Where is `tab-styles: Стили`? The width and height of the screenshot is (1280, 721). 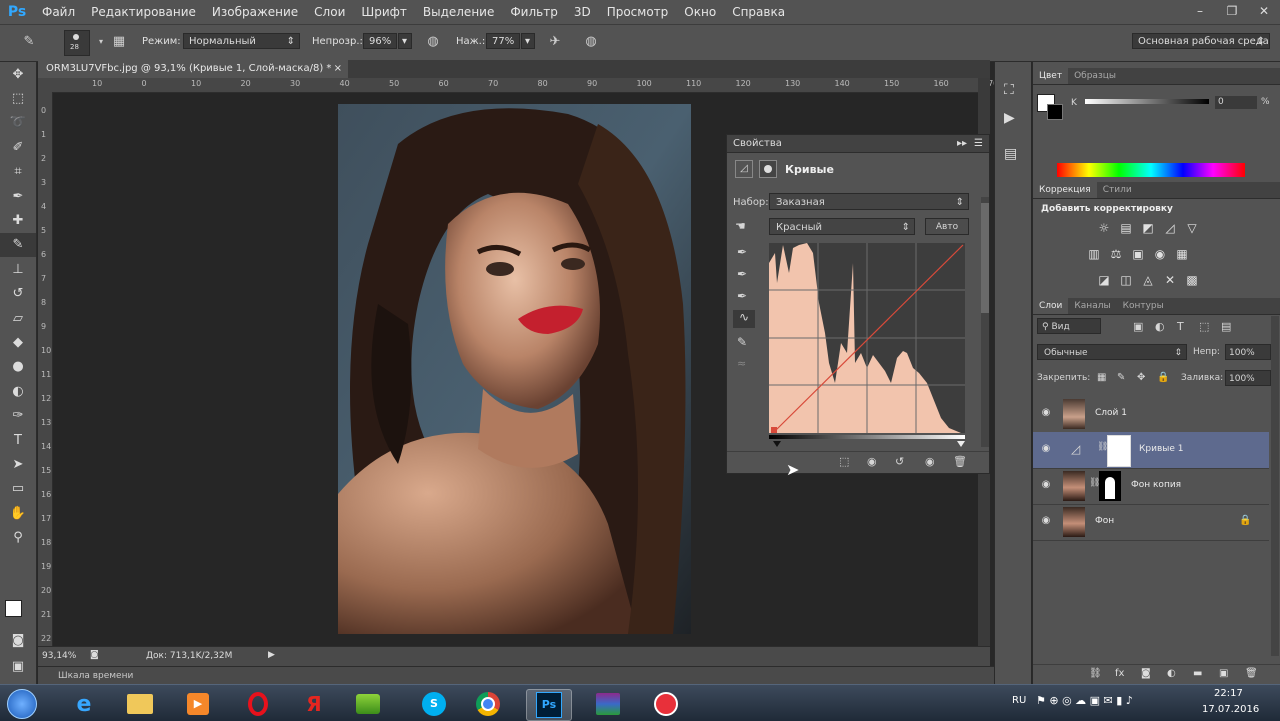
tab-styles: Стили is located at coordinates (1117, 190).